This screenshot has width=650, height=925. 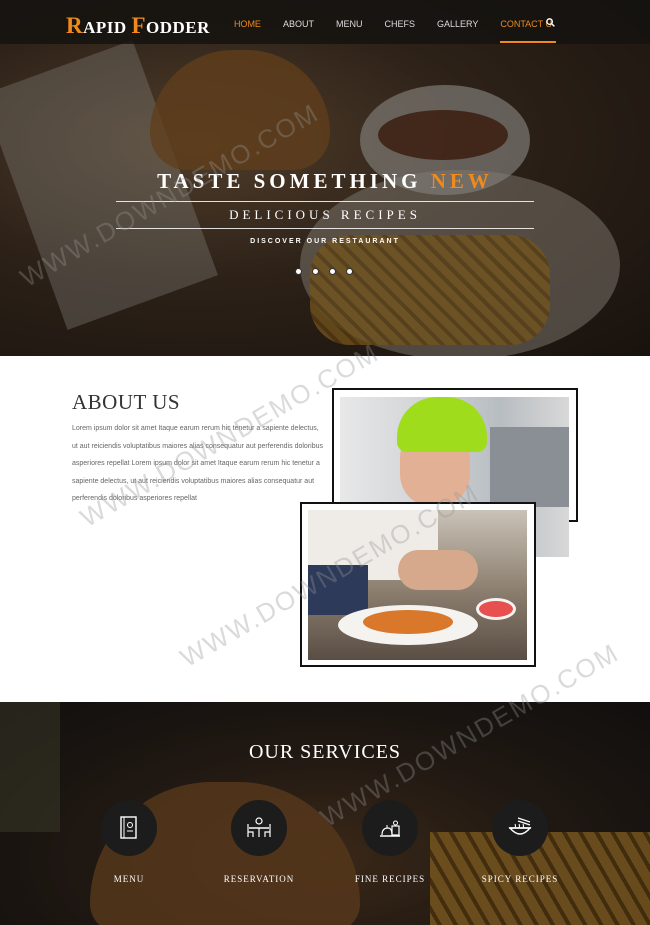 I want to click on service-label: FINE RECIPES, so click(x=390, y=879).